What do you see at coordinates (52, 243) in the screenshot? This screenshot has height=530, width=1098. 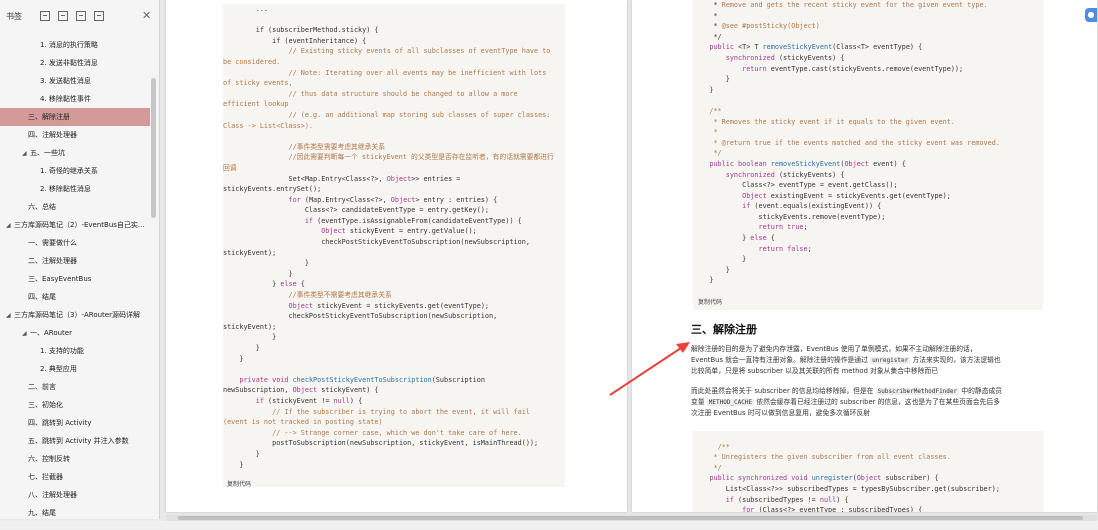 I see `bookmark-label: 一、需要做什么` at bounding box center [52, 243].